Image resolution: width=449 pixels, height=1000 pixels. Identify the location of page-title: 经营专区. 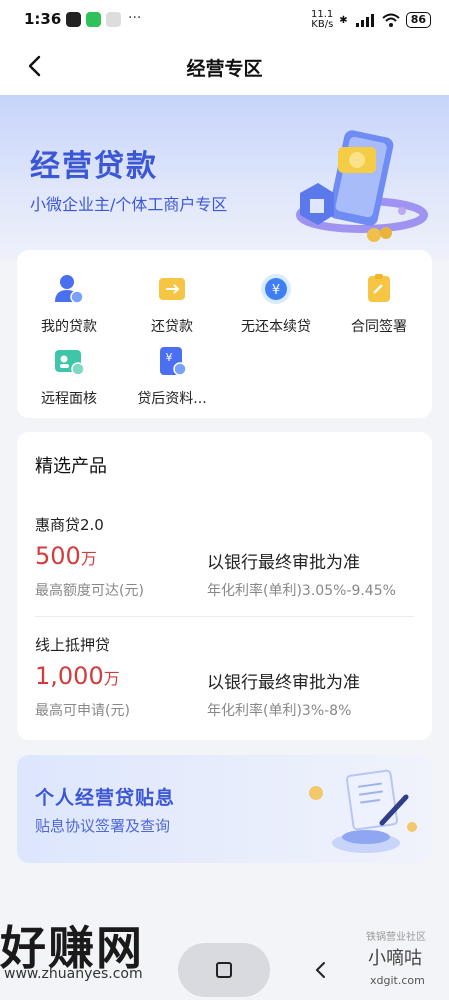
(224, 69).